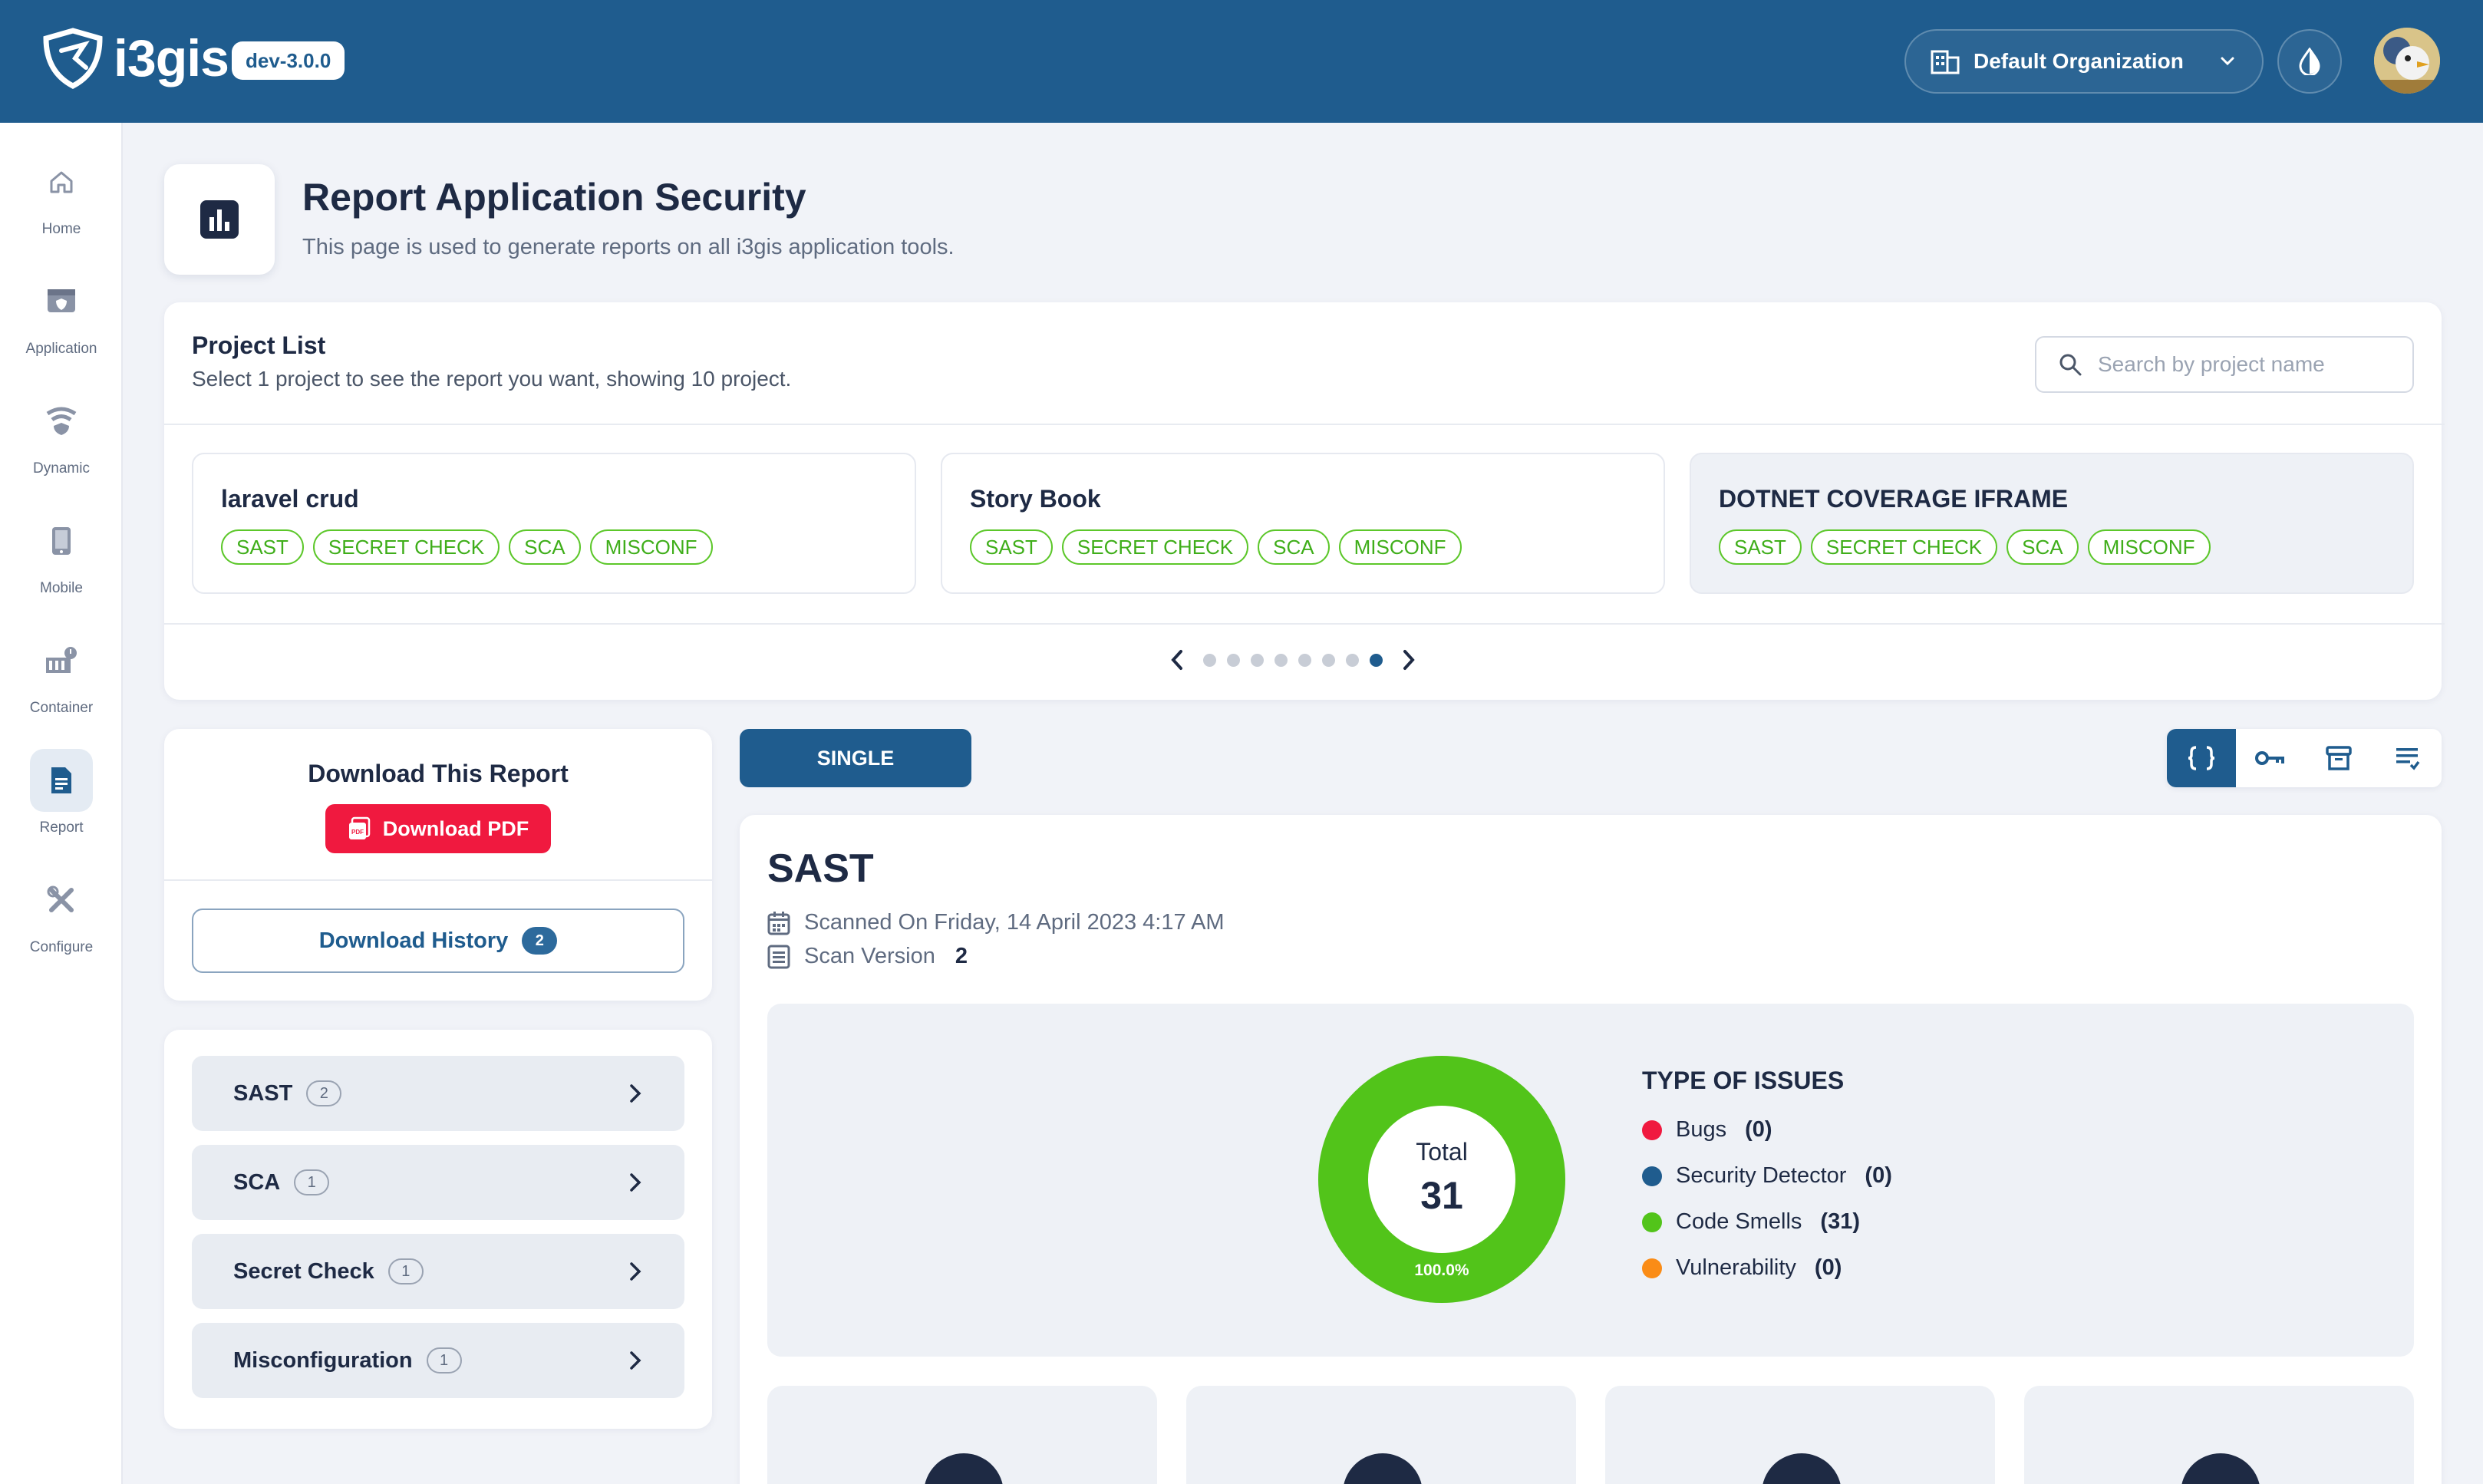  What do you see at coordinates (1739, 1221) in the screenshot?
I see `legend-label: Code Smells` at bounding box center [1739, 1221].